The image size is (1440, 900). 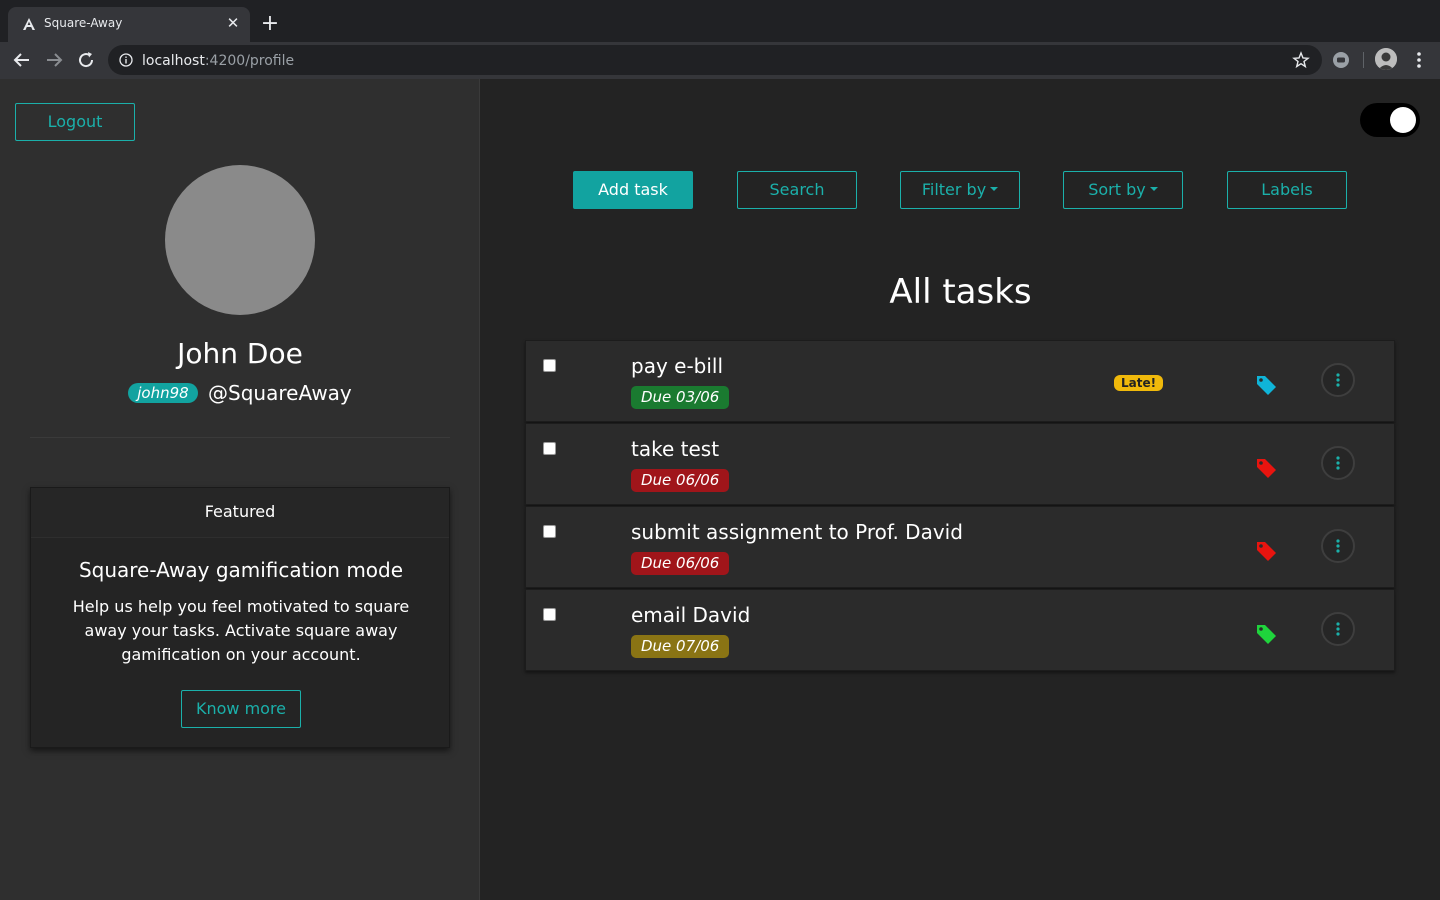 What do you see at coordinates (280, 393) in the screenshot?
I see `profile-handle: @SquareAway` at bounding box center [280, 393].